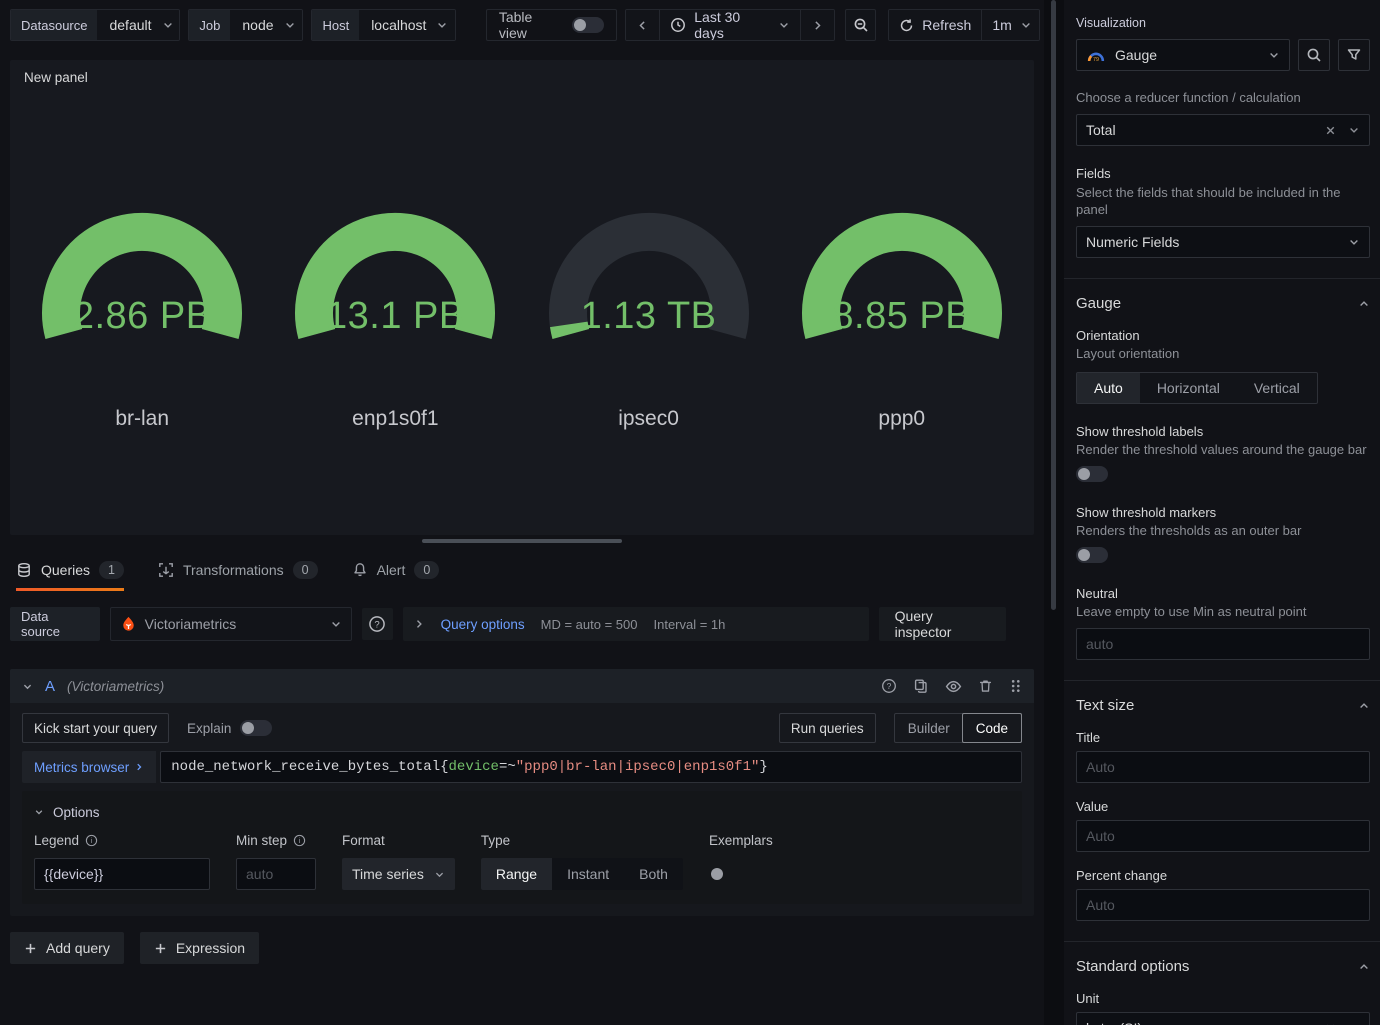  I want to click on host-label: Host, so click(336, 25).